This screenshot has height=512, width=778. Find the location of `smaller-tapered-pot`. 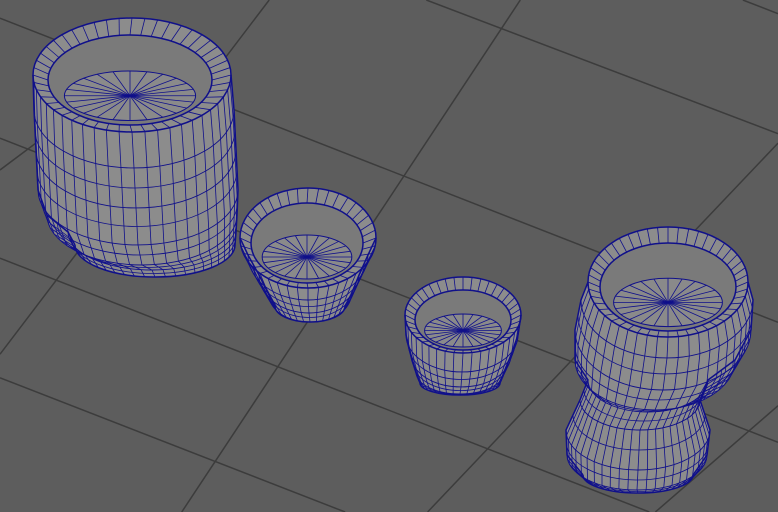

smaller-tapered-pot is located at coordinates (463, 336).